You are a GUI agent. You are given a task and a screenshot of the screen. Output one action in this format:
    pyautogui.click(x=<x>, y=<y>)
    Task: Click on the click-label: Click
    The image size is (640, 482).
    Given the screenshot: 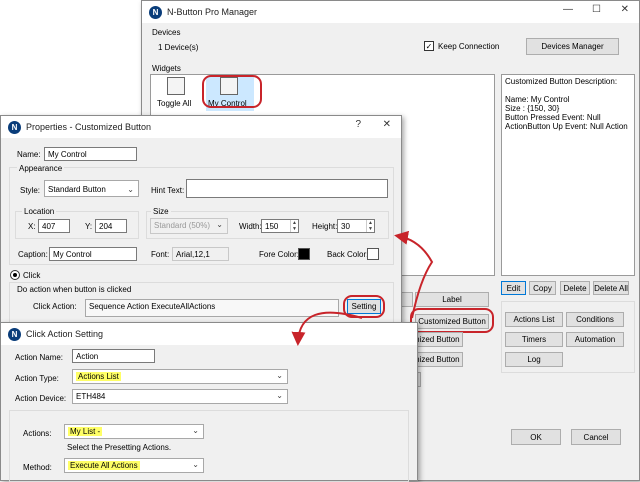 What is the action you would take?
    pyautogui.click(x=32, y=275)
    